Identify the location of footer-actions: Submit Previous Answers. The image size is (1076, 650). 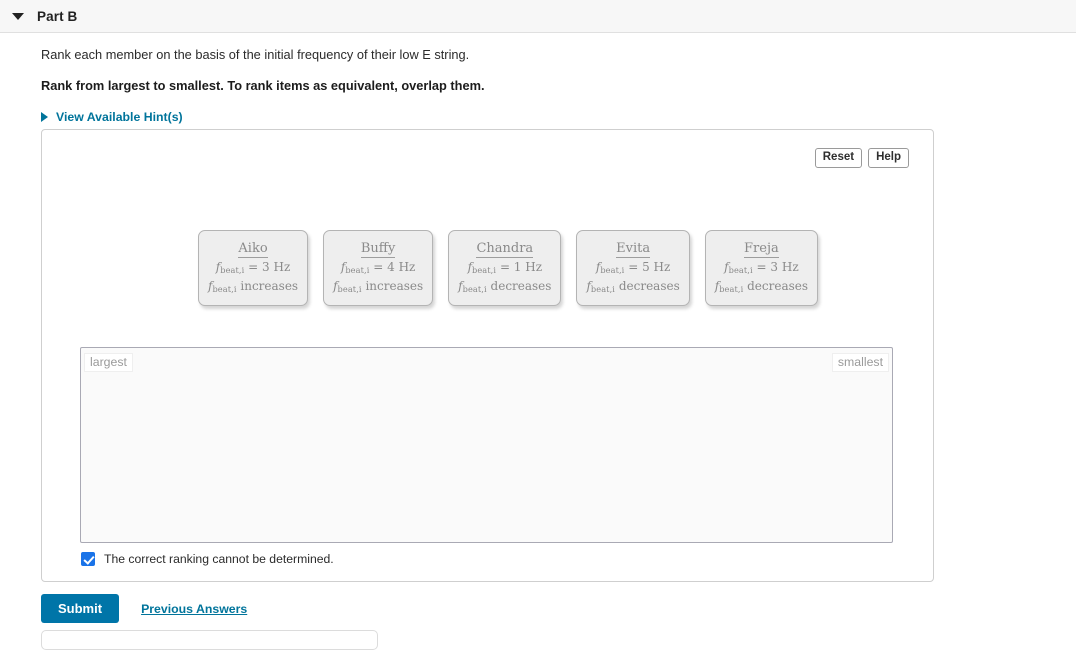
(144, 608).